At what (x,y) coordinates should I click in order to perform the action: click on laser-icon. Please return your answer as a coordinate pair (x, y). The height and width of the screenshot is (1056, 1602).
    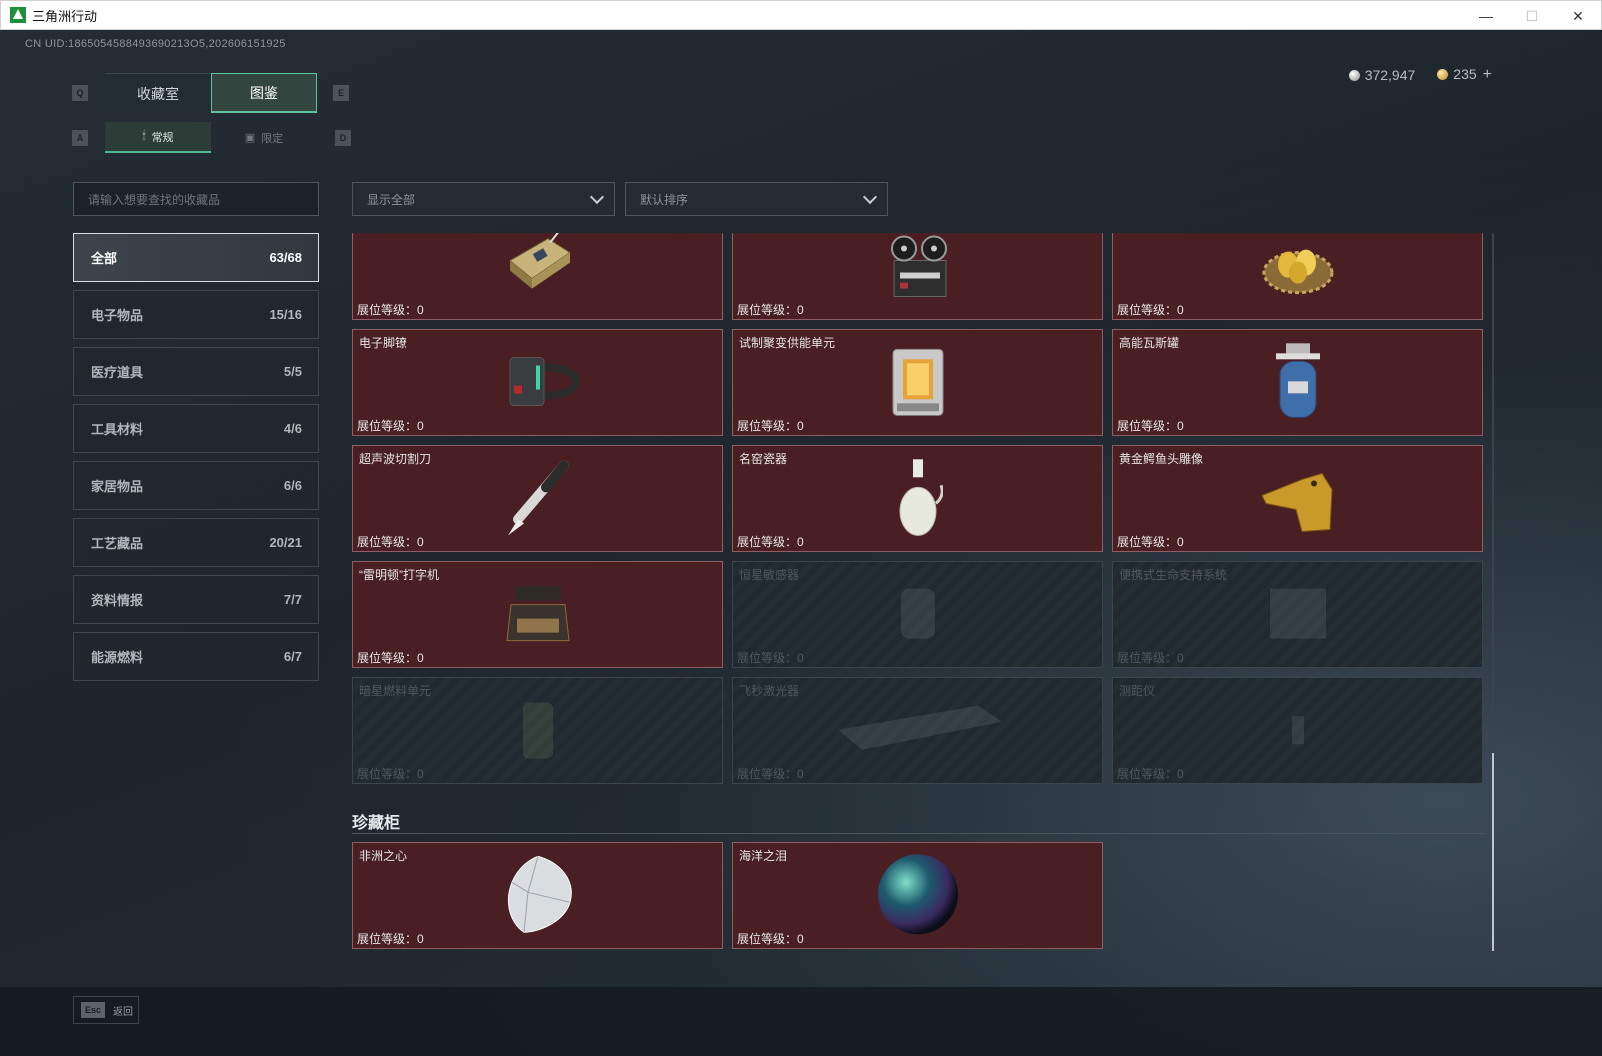
    Looking at the image, I should click on (919, 727).